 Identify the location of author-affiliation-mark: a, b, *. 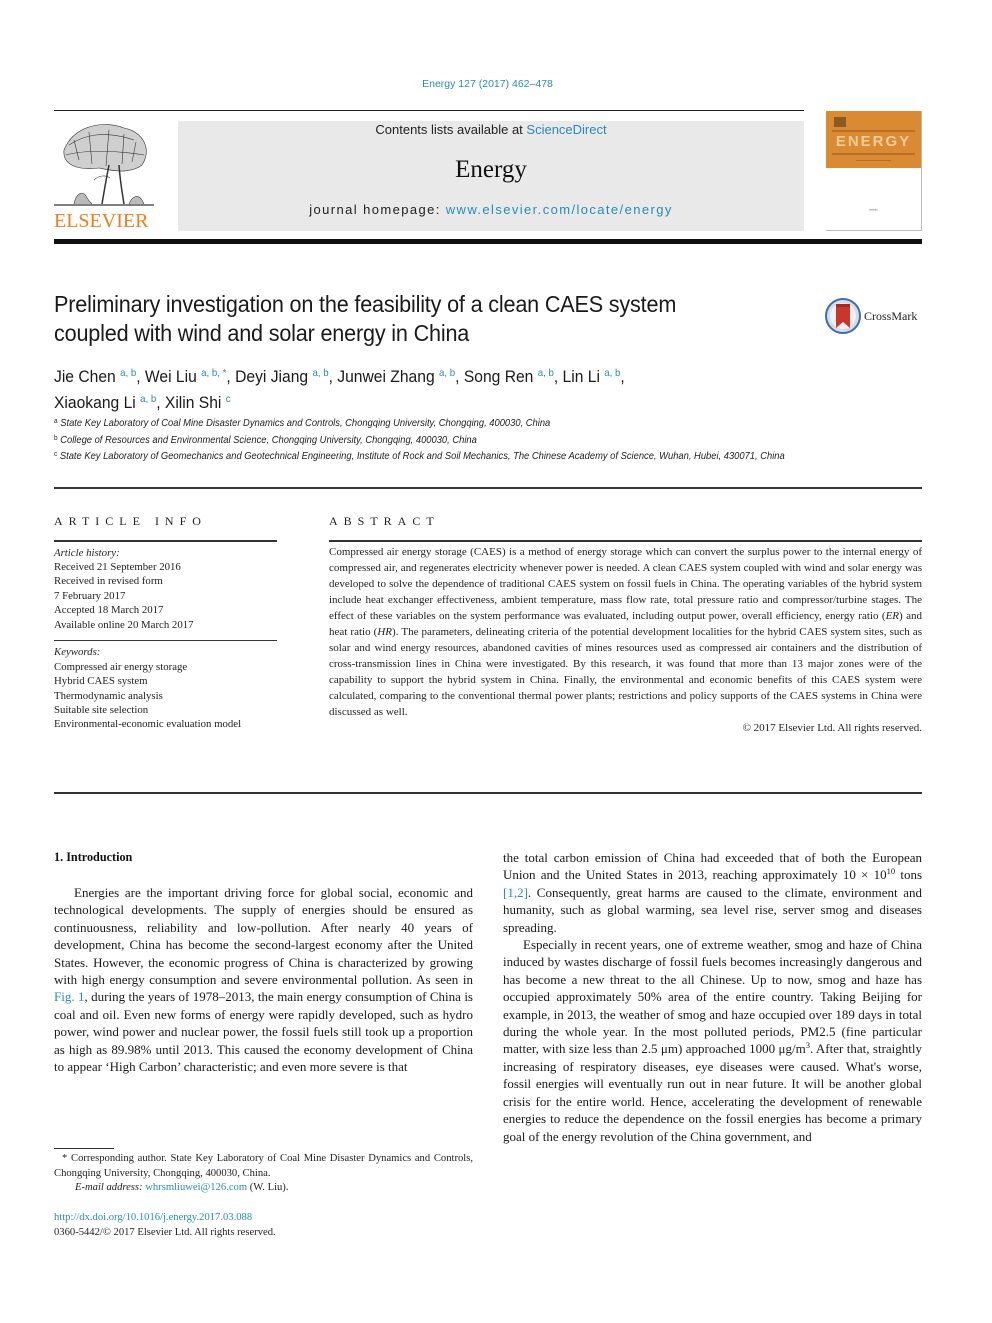
(213, 373).